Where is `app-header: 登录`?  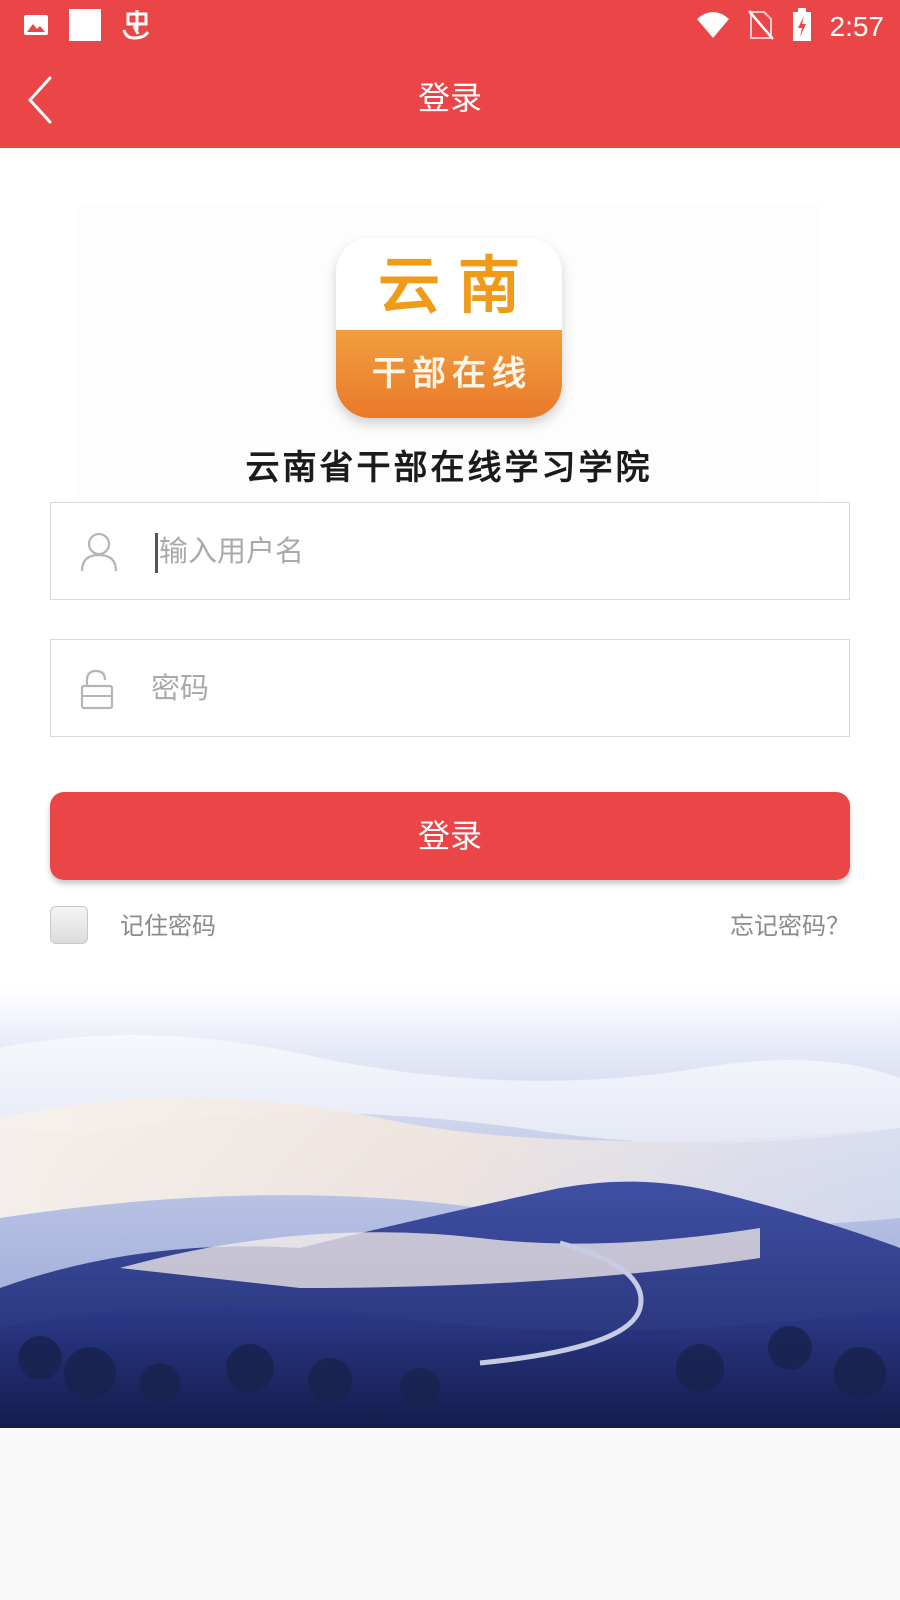 app-header: 登录 is located at coordinates (450, 99).